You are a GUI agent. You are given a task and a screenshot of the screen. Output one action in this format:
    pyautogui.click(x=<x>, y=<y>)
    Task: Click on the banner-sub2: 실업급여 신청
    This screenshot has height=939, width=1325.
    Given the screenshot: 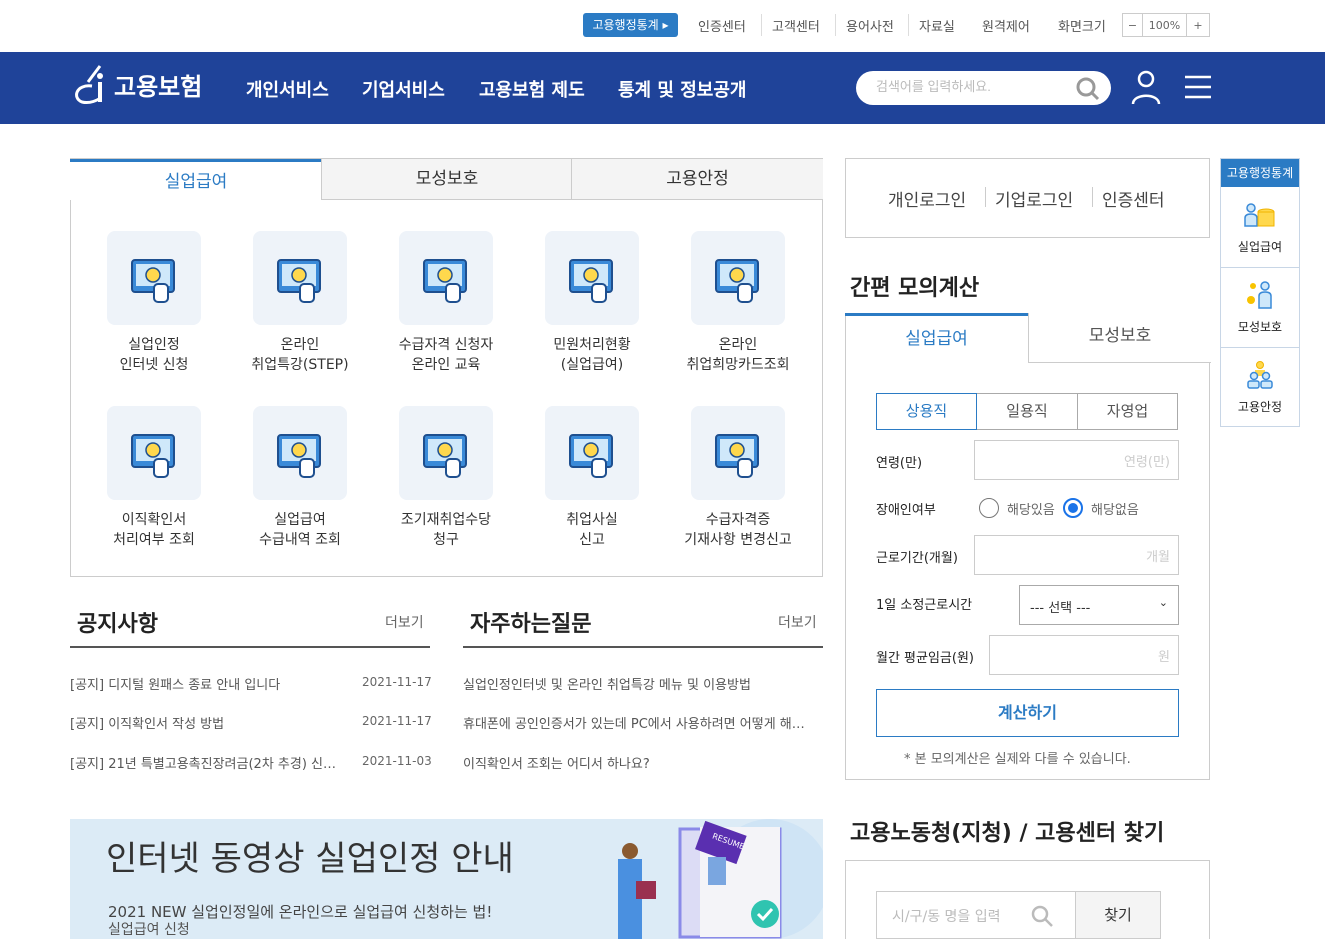 What is the action you would take?
    pyautogui.click(x=149, y=930)
    